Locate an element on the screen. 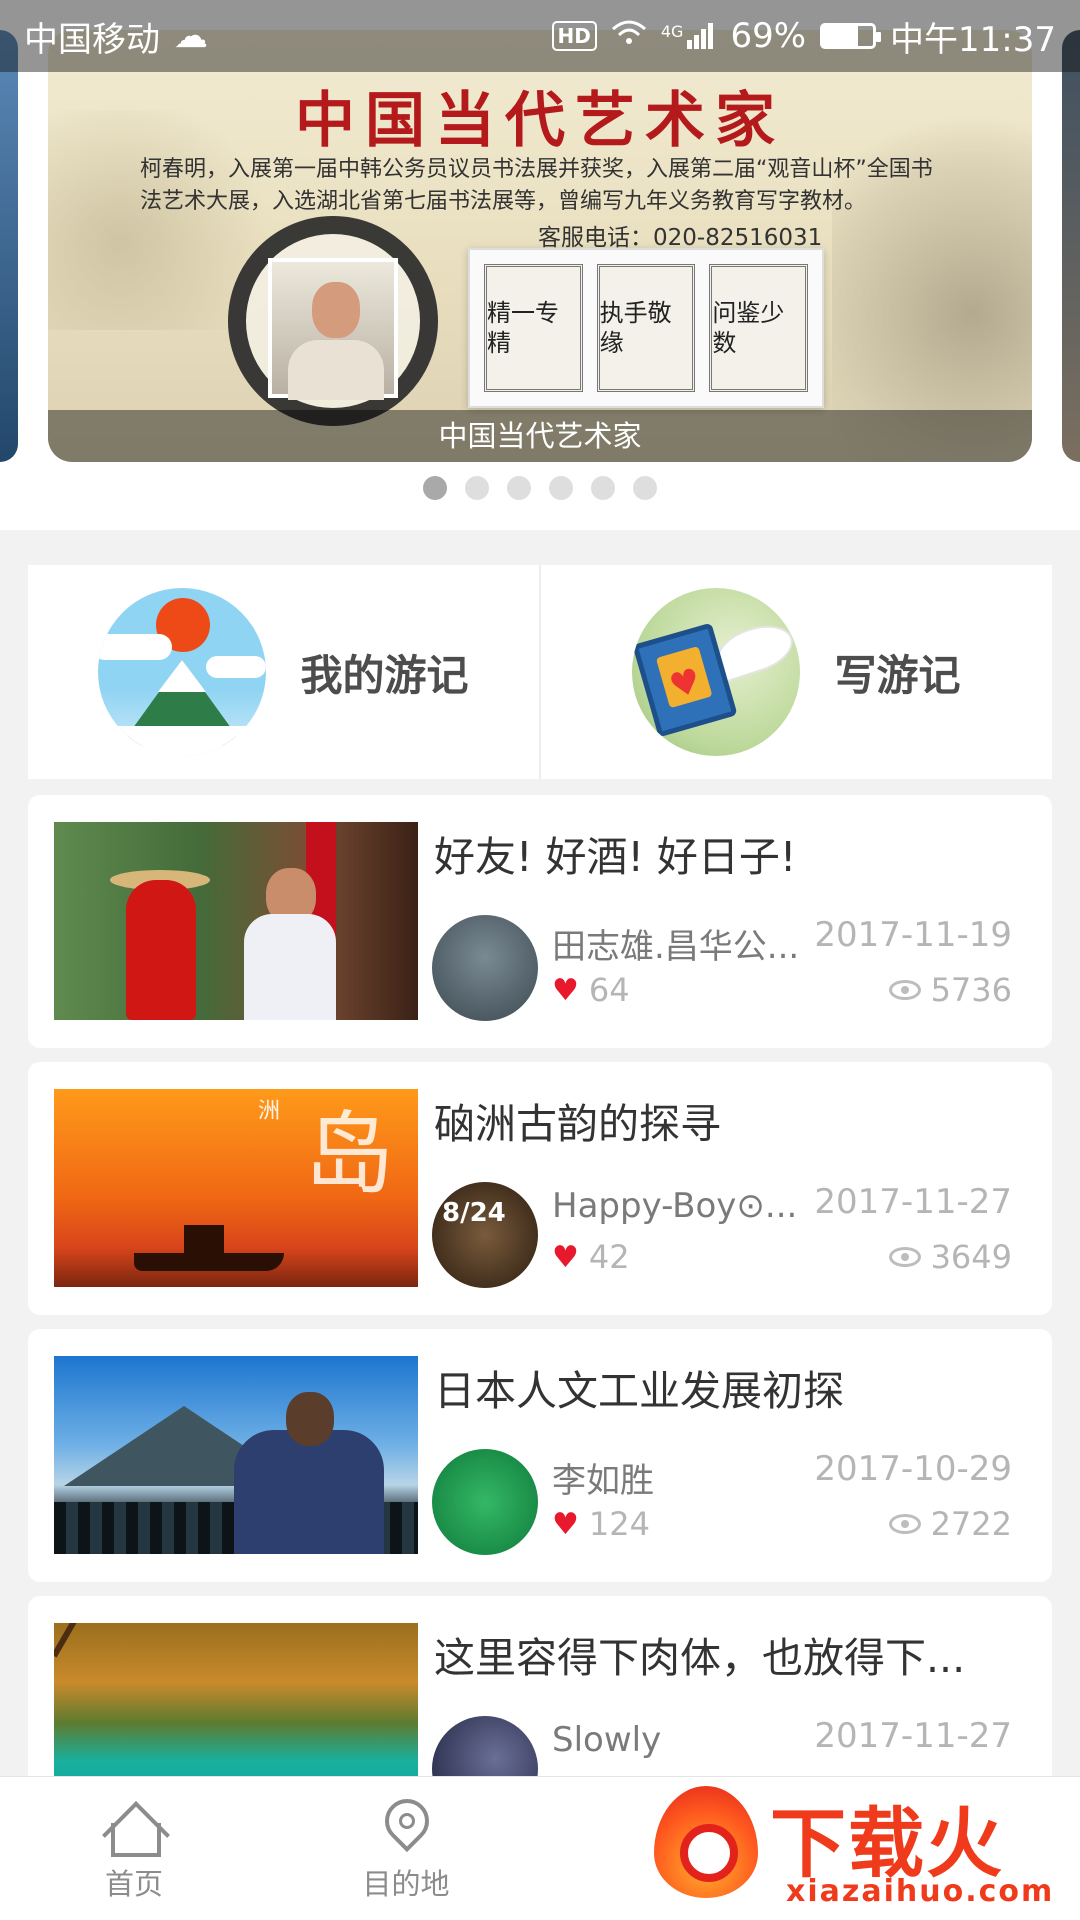 The width and height of the screenshot is (1080, 1920). clock: 中午11:37 is located at coordinates (973, 39).